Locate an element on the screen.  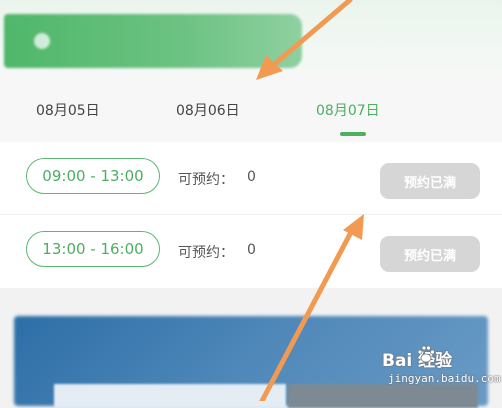
watermark-url: jingyan.baidu.com is located at coordinates (444, 378).